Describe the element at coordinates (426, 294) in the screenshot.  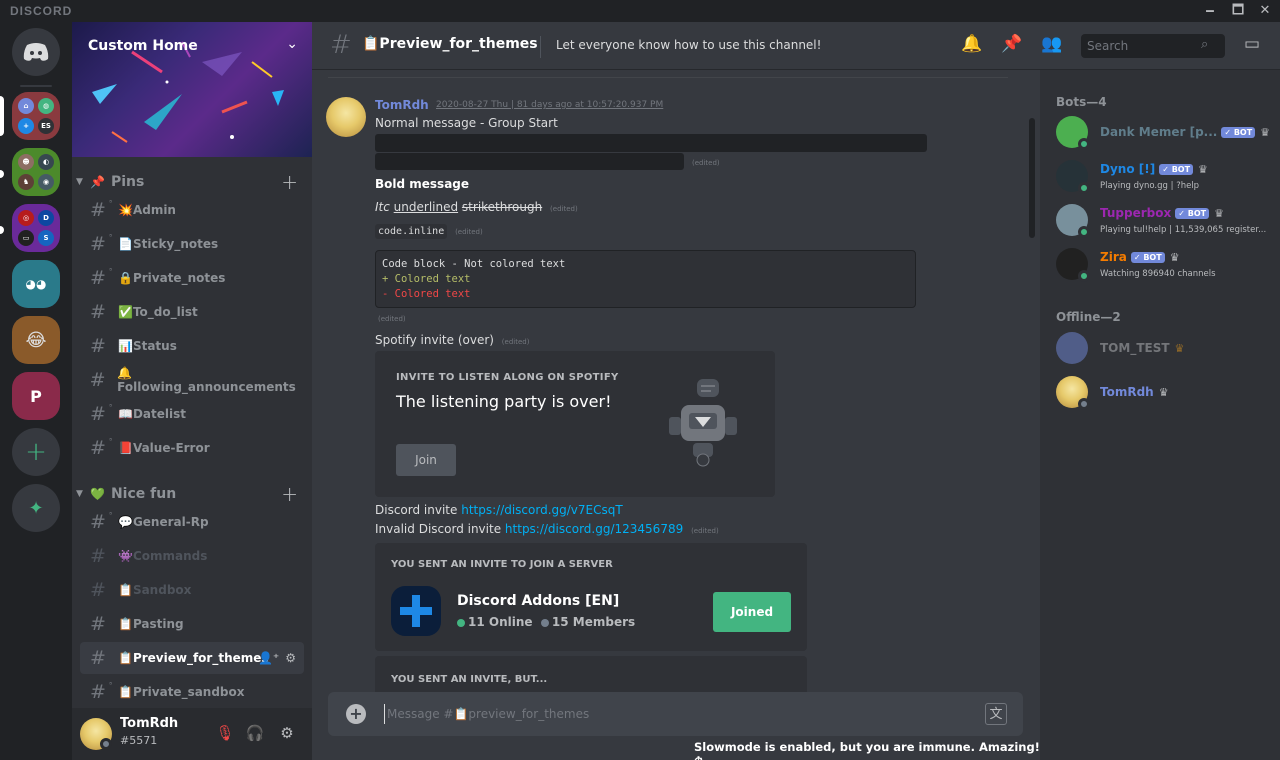
I see `code-line: - Colored text` at that location.